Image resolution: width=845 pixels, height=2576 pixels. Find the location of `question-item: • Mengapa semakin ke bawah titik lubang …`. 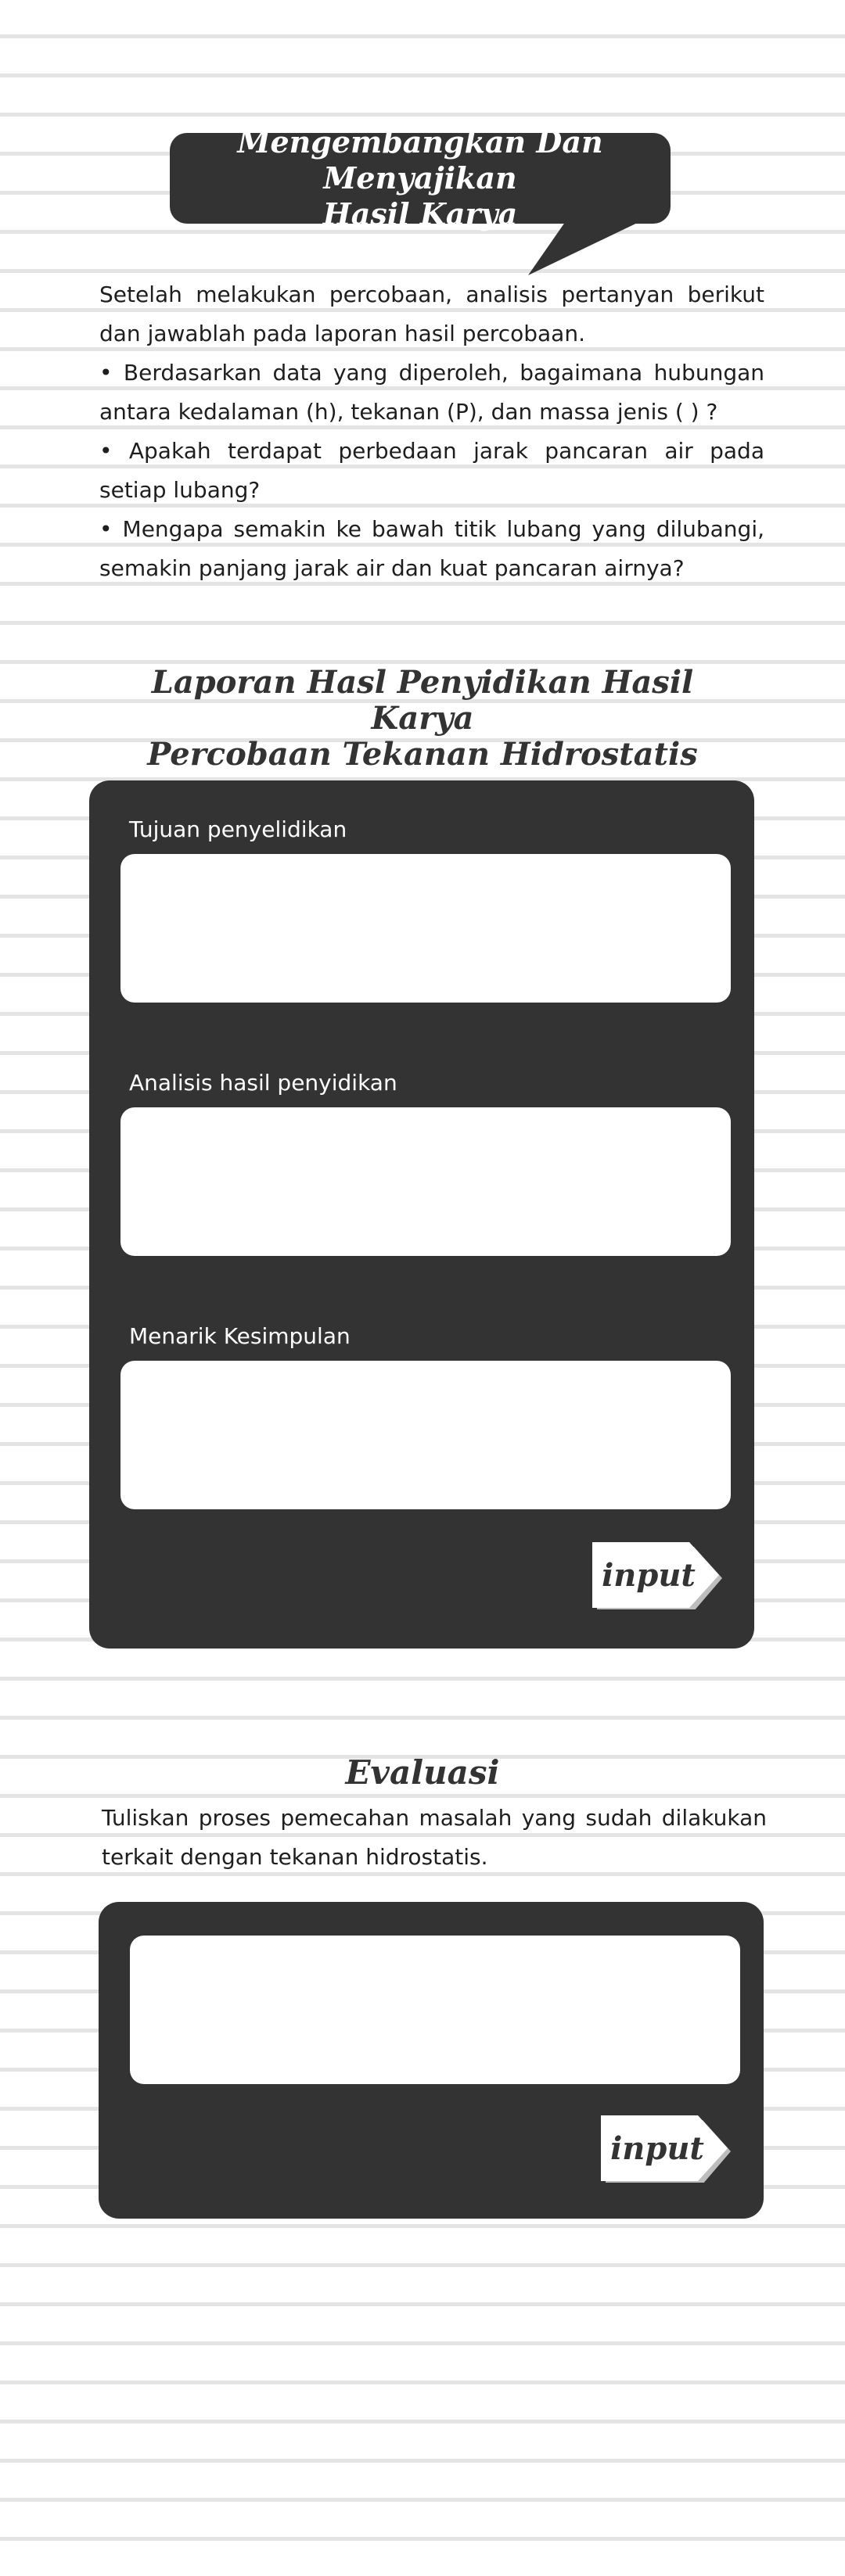

question-item: • Mengapa semakin ke bawah titik lubang … is located at coordinates (432, 548).